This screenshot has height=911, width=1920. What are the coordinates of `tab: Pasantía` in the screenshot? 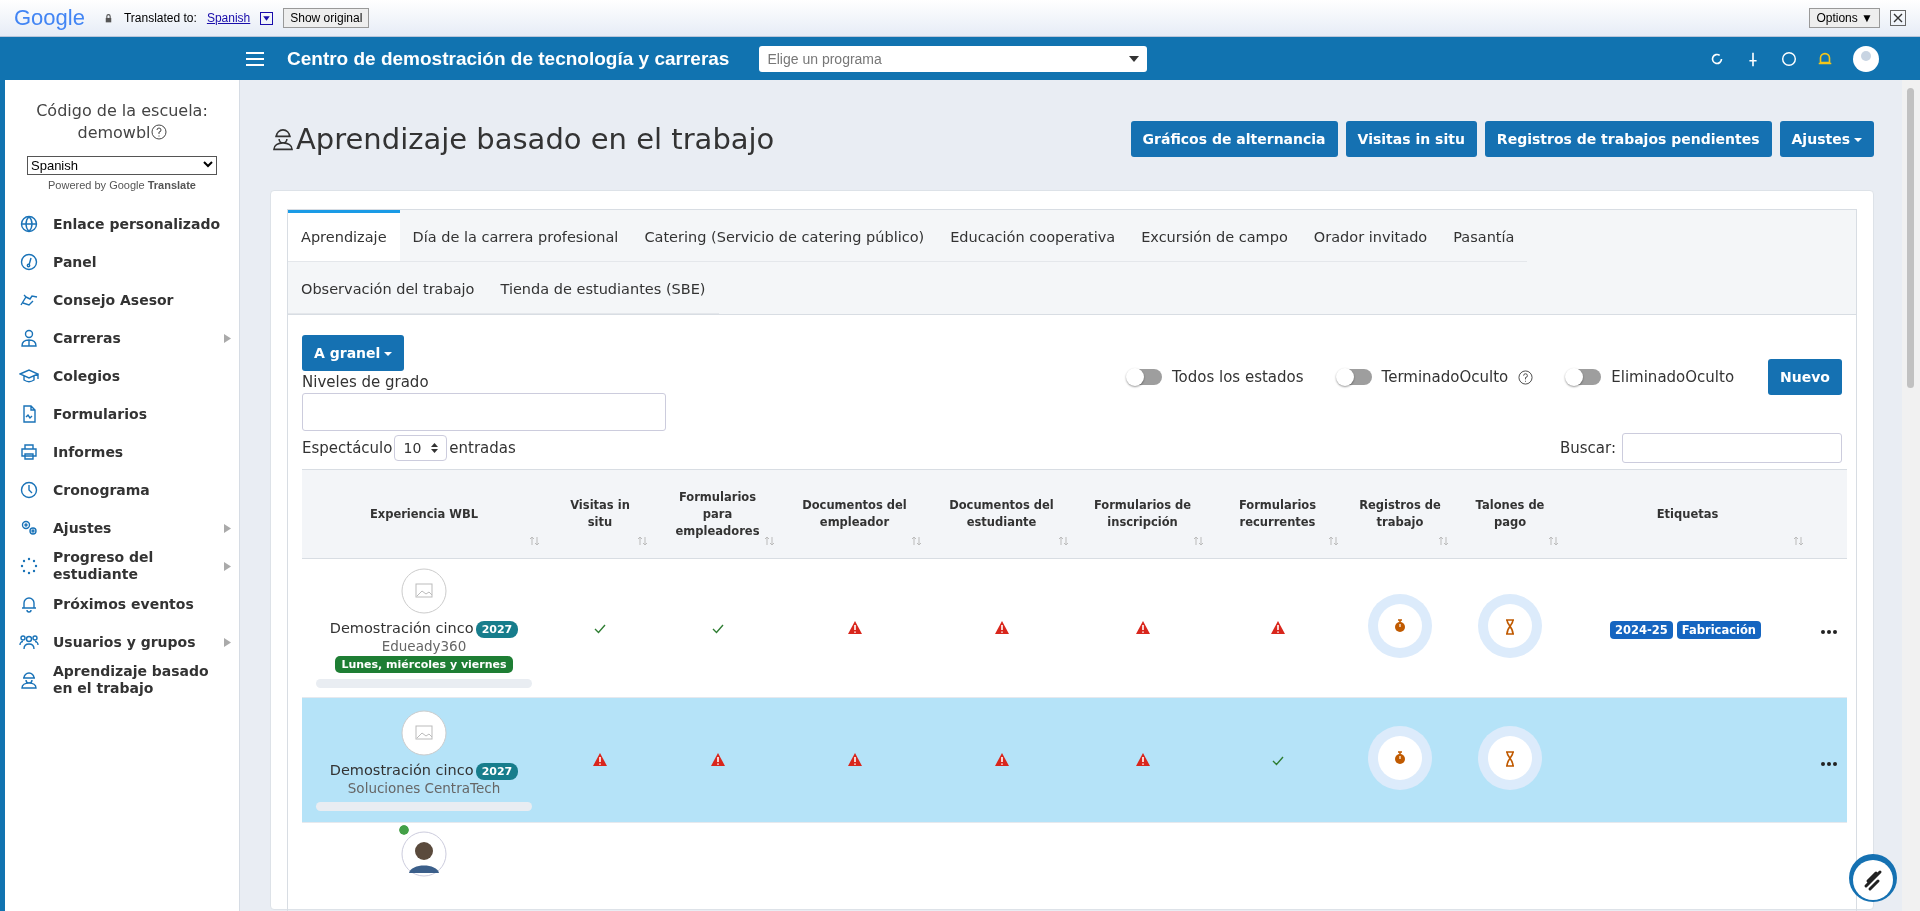 It's located at (1484, 236).